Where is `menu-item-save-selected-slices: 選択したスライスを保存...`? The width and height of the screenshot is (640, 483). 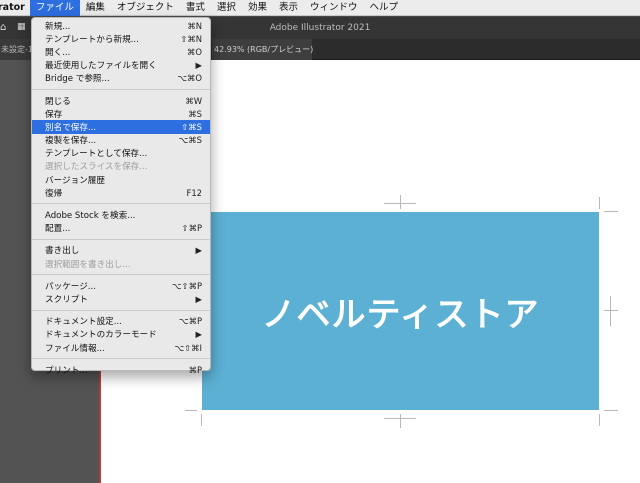 menu-item-save-selected-slices: 選択したスライスを保存... is located at coordinates (96, 167).